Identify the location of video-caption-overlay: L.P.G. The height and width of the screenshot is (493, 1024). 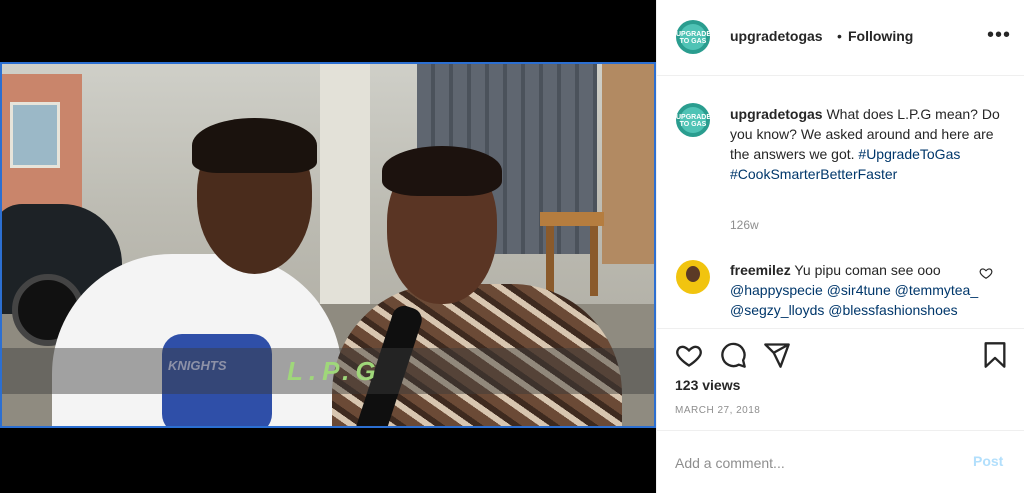
(334, 371).